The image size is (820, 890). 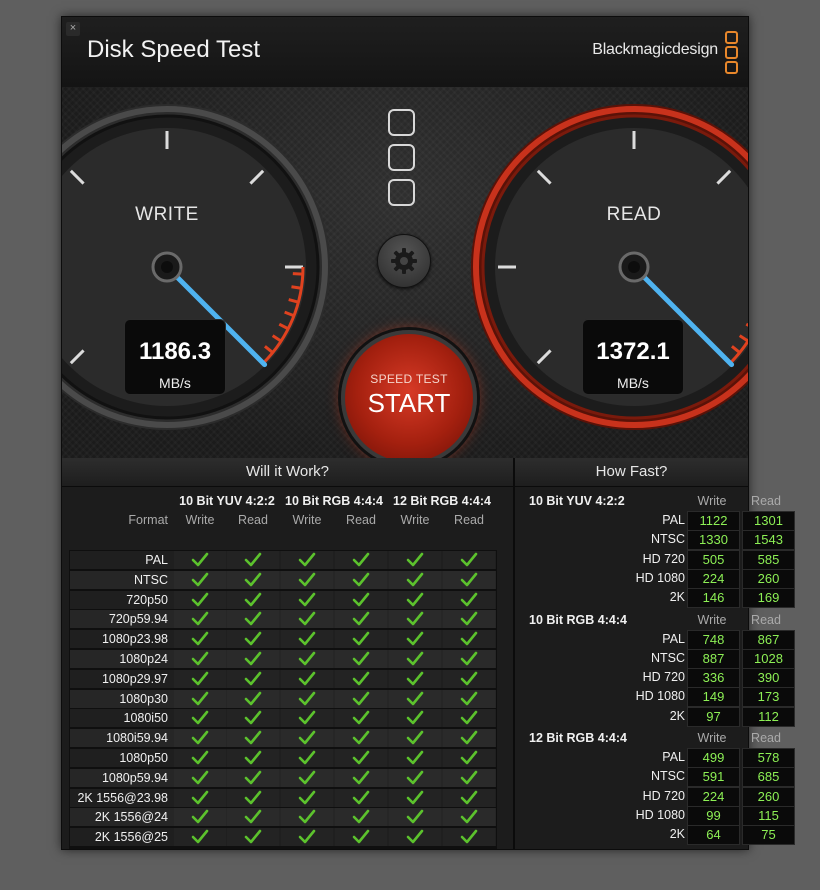 I want to click on read-gauge: READ 1372.1 MB/s, so click(x=608, y=267).